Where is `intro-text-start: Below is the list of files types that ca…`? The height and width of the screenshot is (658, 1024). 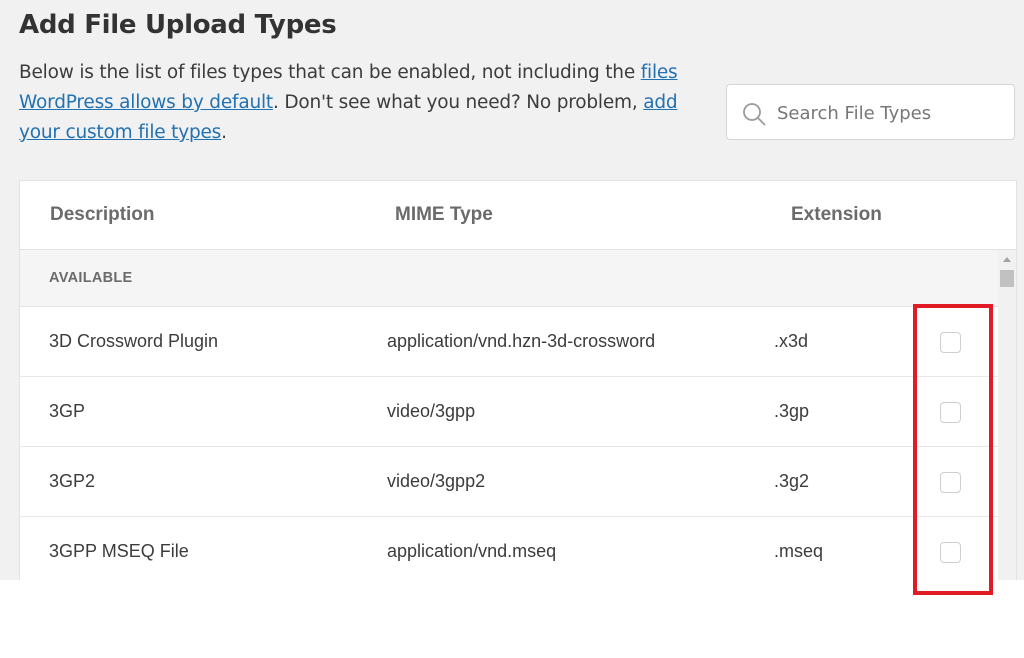 intro-text-start: Below is the list of files types that ca… is located at coordinates (330, 72).